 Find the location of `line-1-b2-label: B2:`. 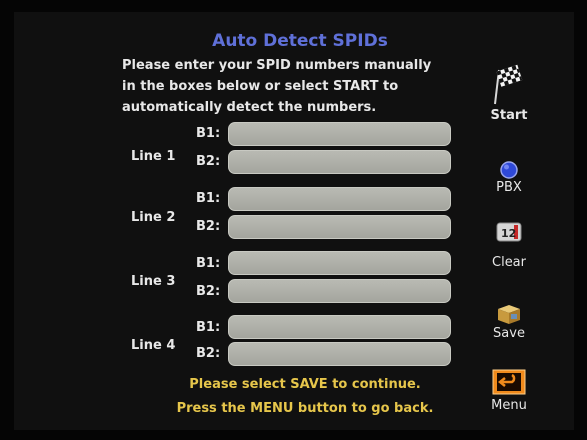

line-1-b2-label: B2: is located at coordinates (208, 161).